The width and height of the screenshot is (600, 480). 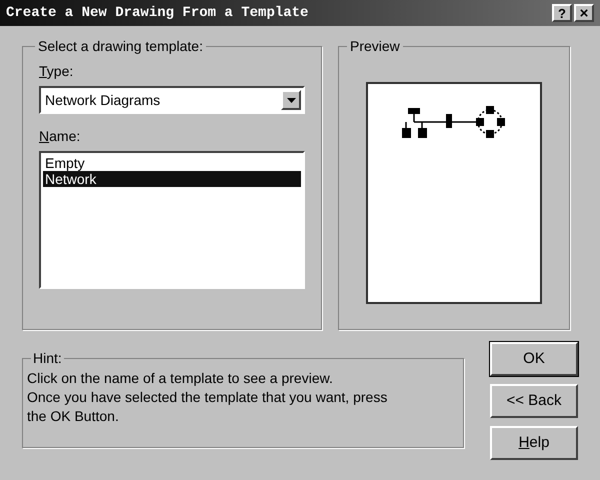 I want to click on group-legend: Select a drawing template:, so click(x=120, y=46).